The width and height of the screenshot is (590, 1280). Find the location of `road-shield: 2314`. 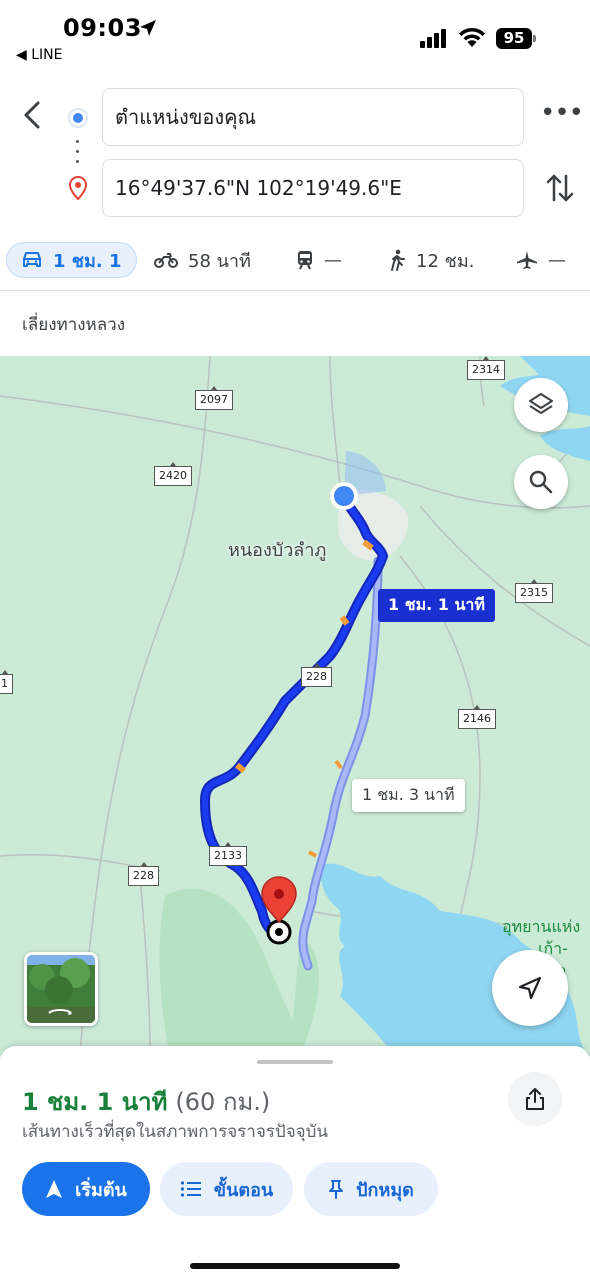

road-shield: 2314 is located at coordinates (486, 368).